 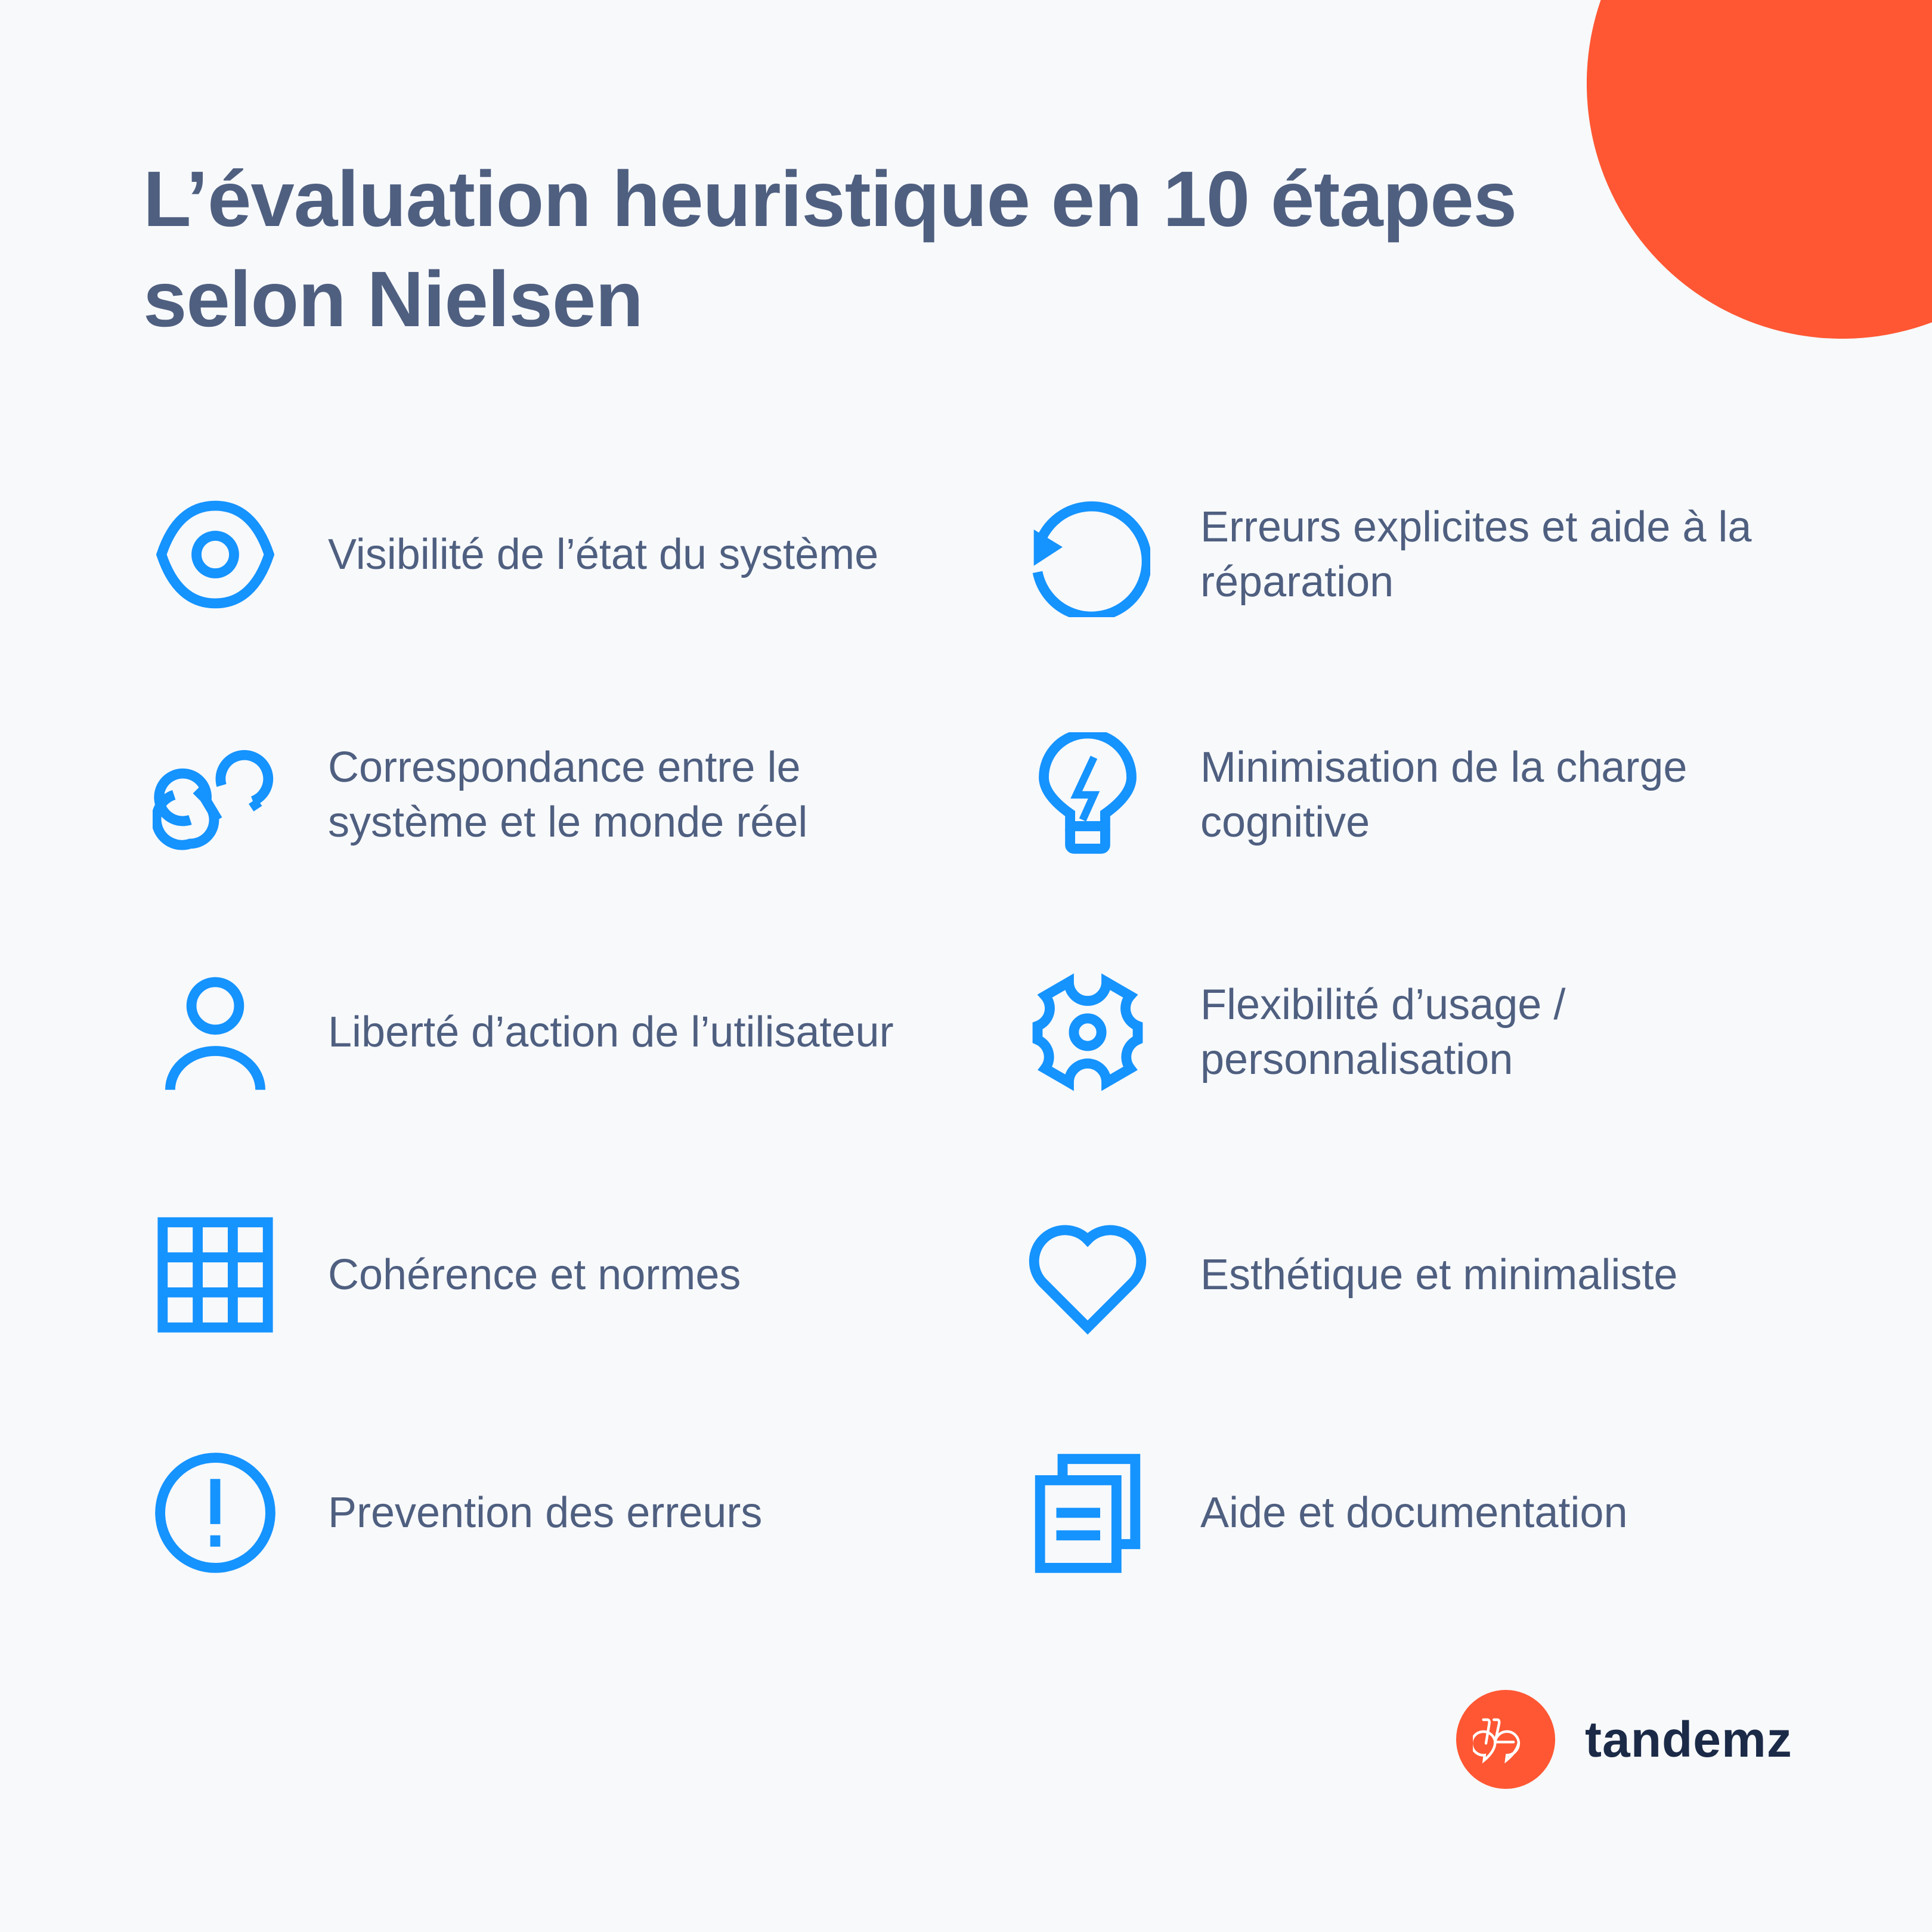 What do you see at coordinates (1087, 1513) in the screenshot?
I see `documents-icon` at bounding box center [1087, 1513].